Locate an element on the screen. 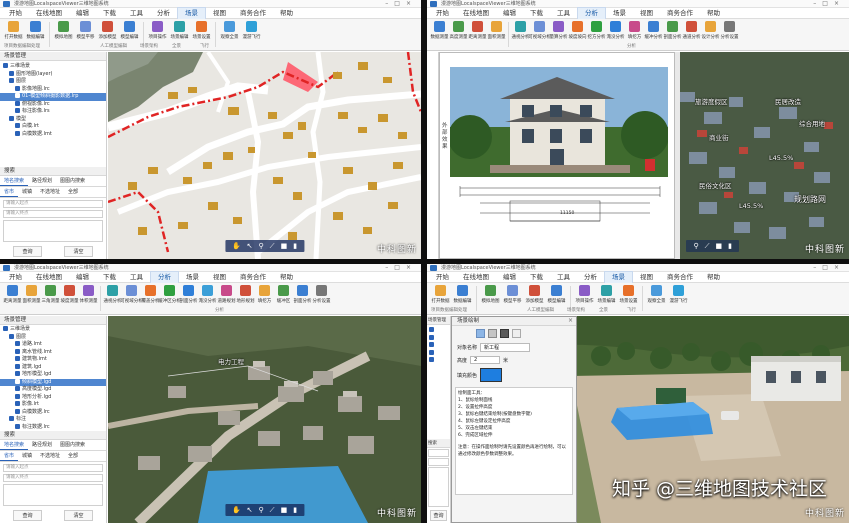  chart-icon: ▮ is located at coordinates (730, 246).